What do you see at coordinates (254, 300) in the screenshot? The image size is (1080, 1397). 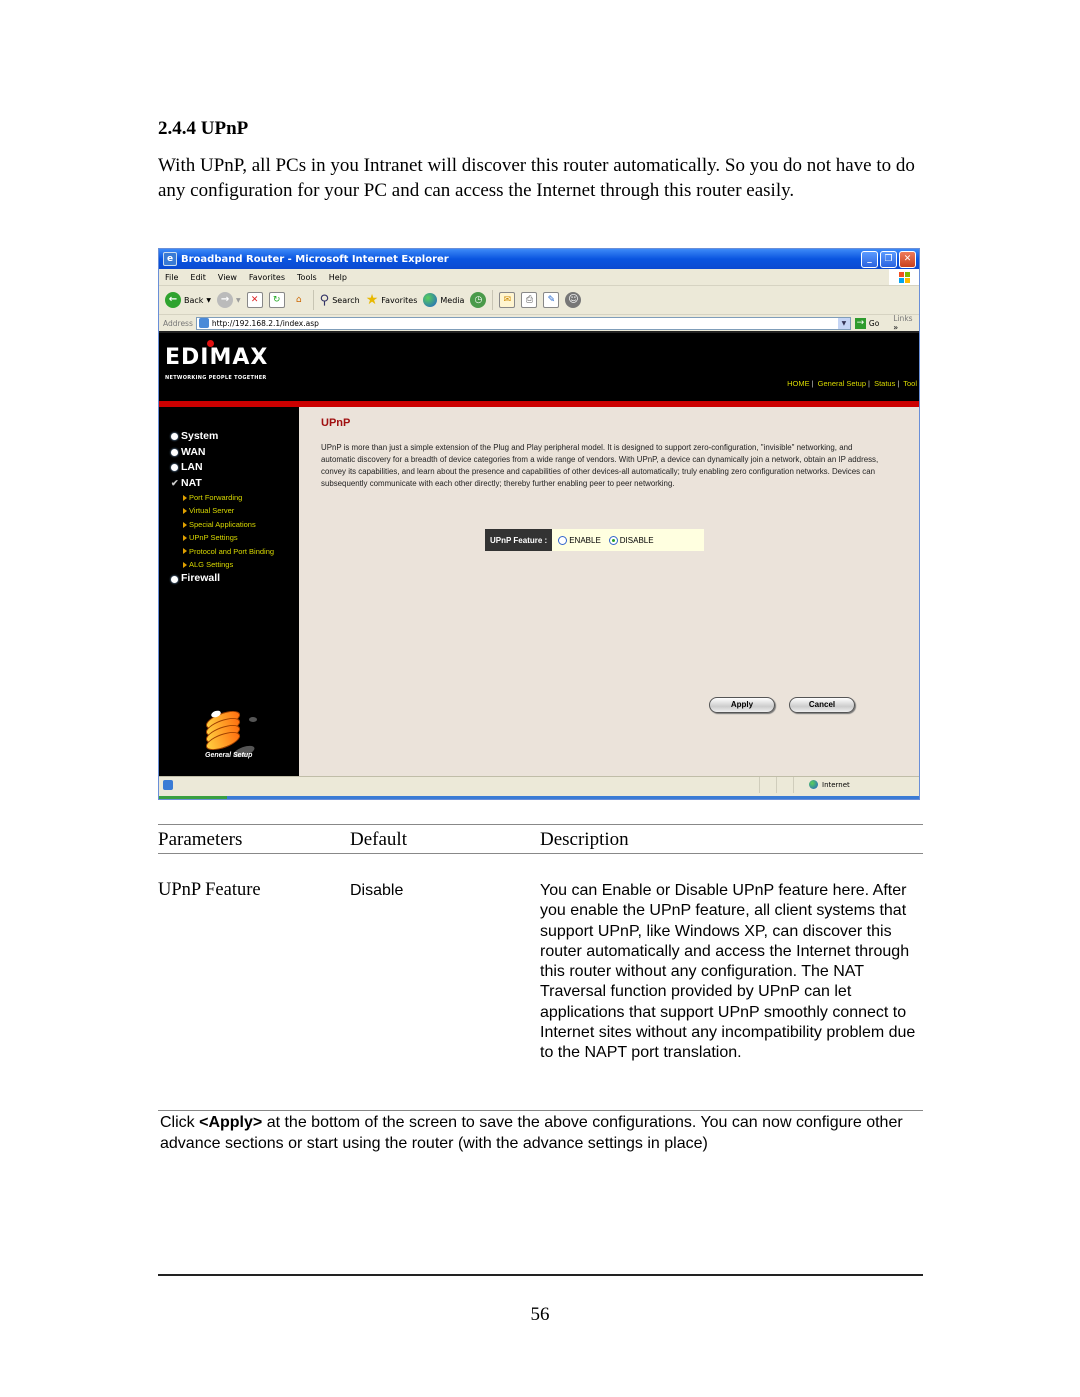 I see `stop-icon: ✕` at bounding box center [254, 300].